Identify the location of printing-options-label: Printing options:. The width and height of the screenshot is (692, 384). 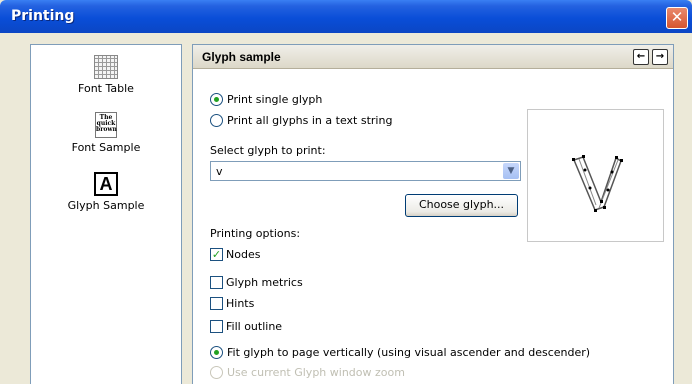
(255, 233).